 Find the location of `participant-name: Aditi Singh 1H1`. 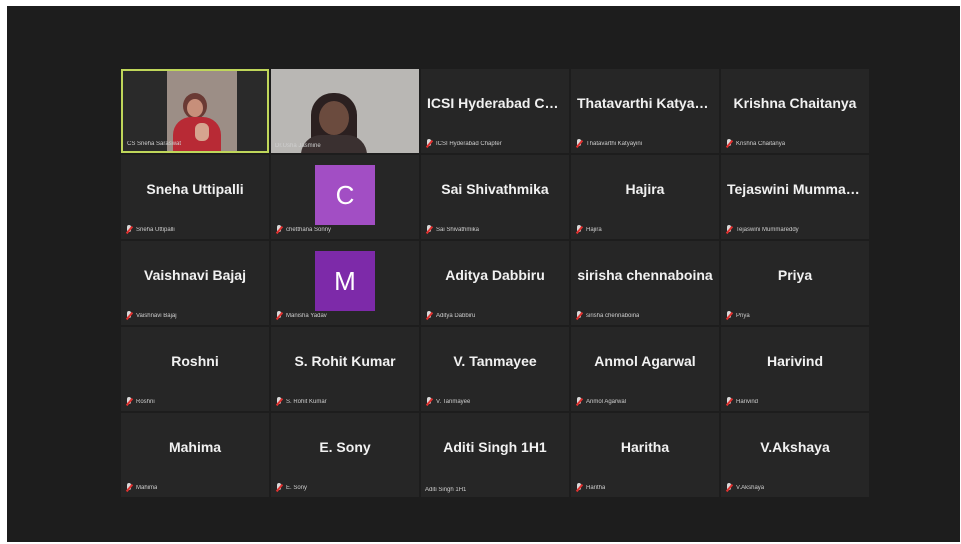

participant-name: Aditi Singh 1H1 is located at coordinates (495, 447).